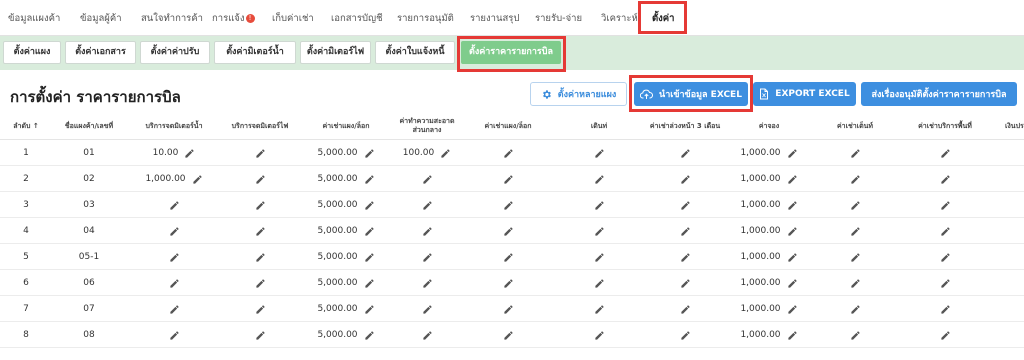 The height and width of the screenshot is (360, 1024). What do you see at coordinates (939, 94) in the screenshot?
I see `send-approval-button: ส่งเรื่องอนุมัติตั้งค่าราคารายการบิล` at bounding box center [939, 94].